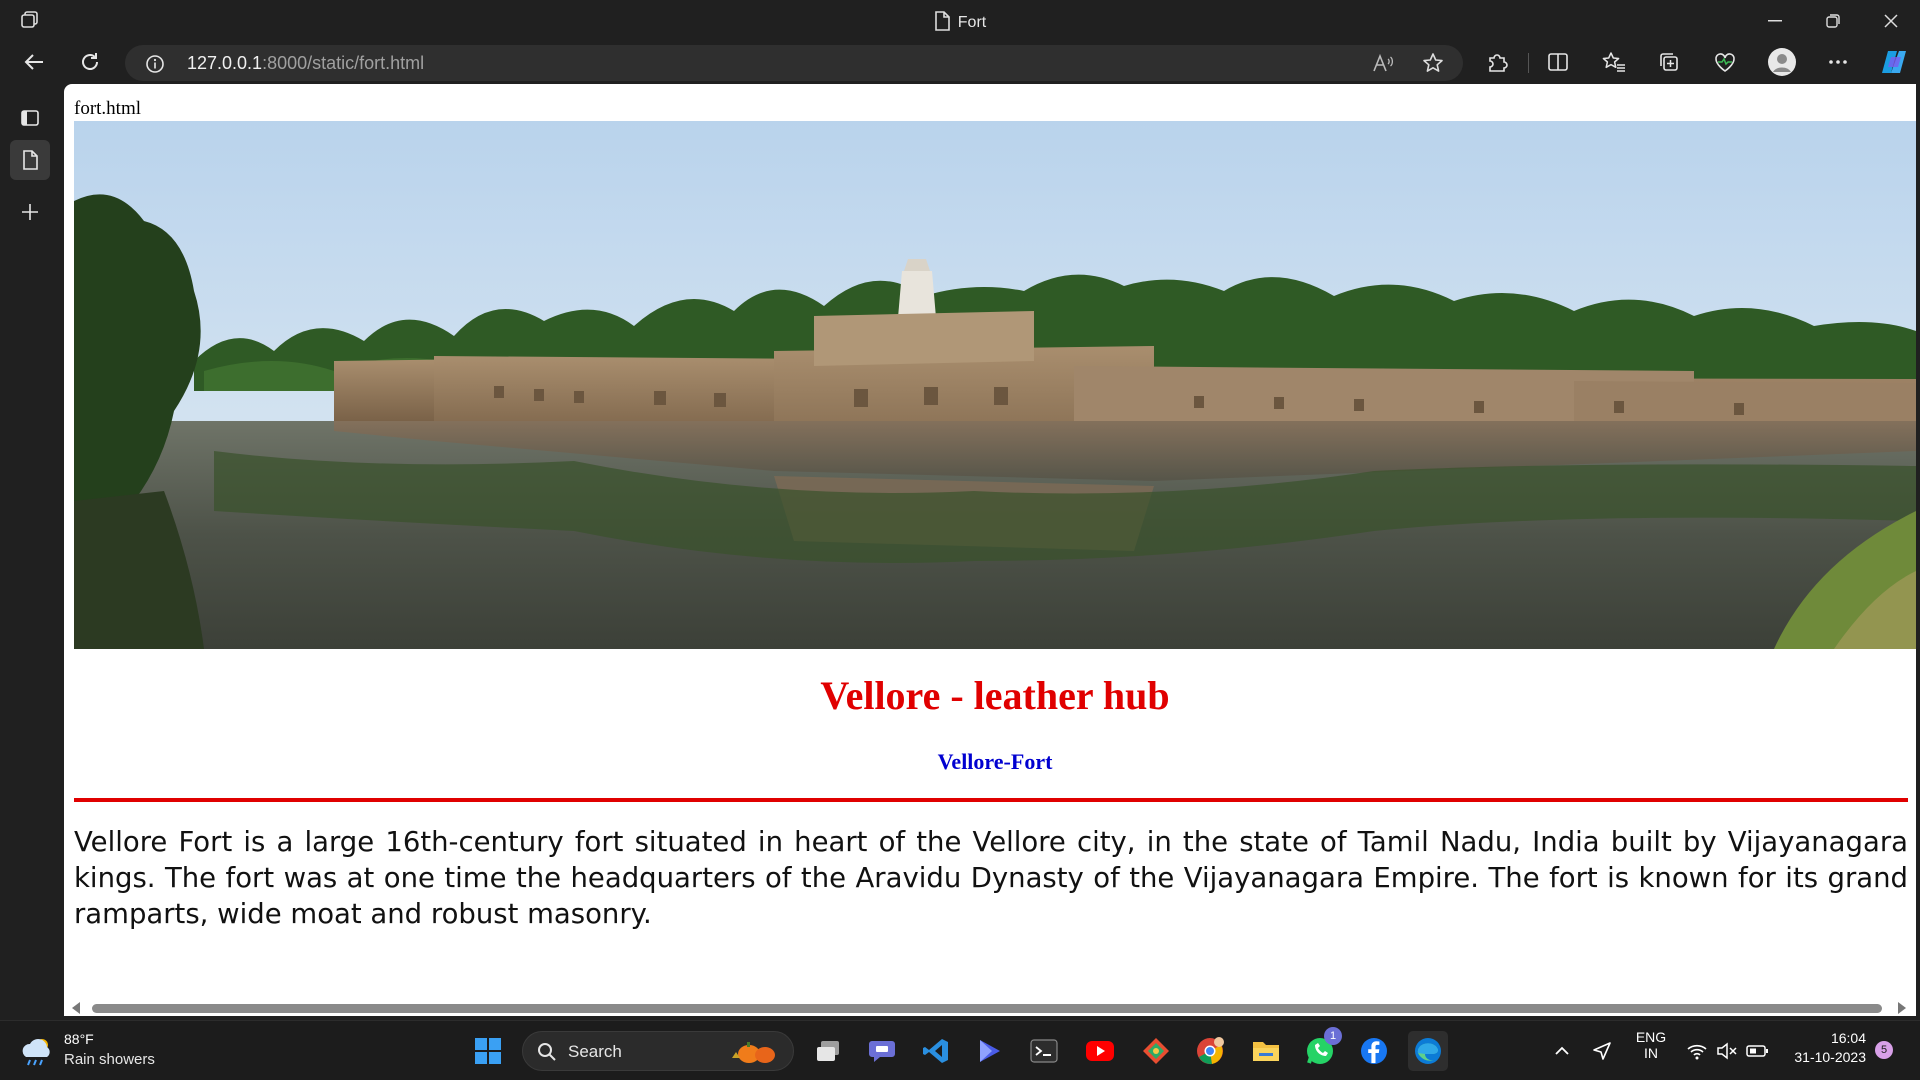 This screenshot has height=1080, width=1920. Describe the element at coordinates (108, 108) in the screenshot. I see `image-alt-text: fort.html` at that location.